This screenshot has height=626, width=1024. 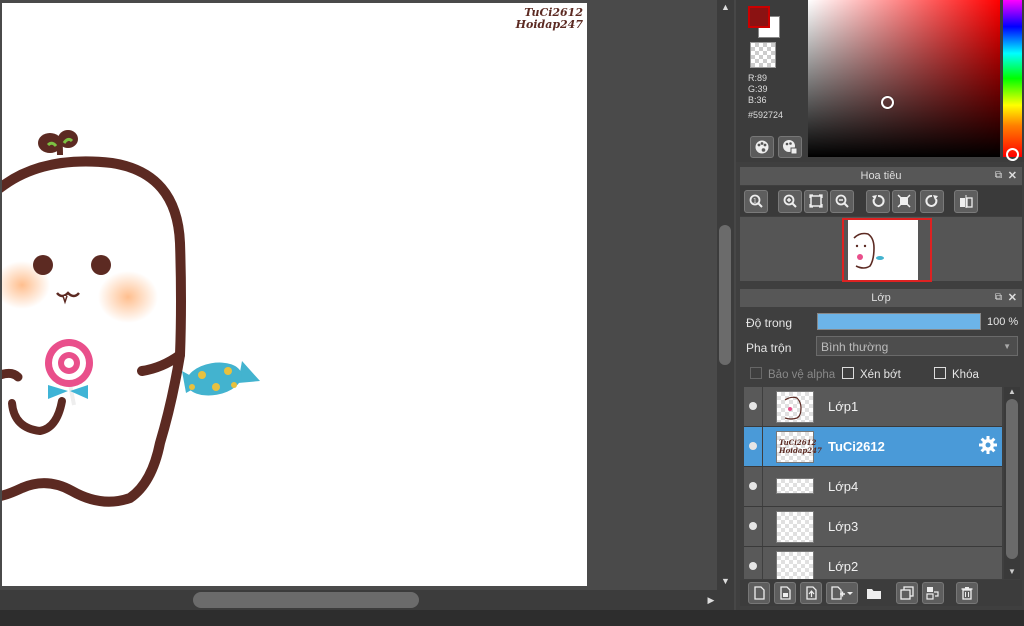 I want to click on protect-alpha-checkbox: Bảo vệ alpha, so click(x=792, y=374).